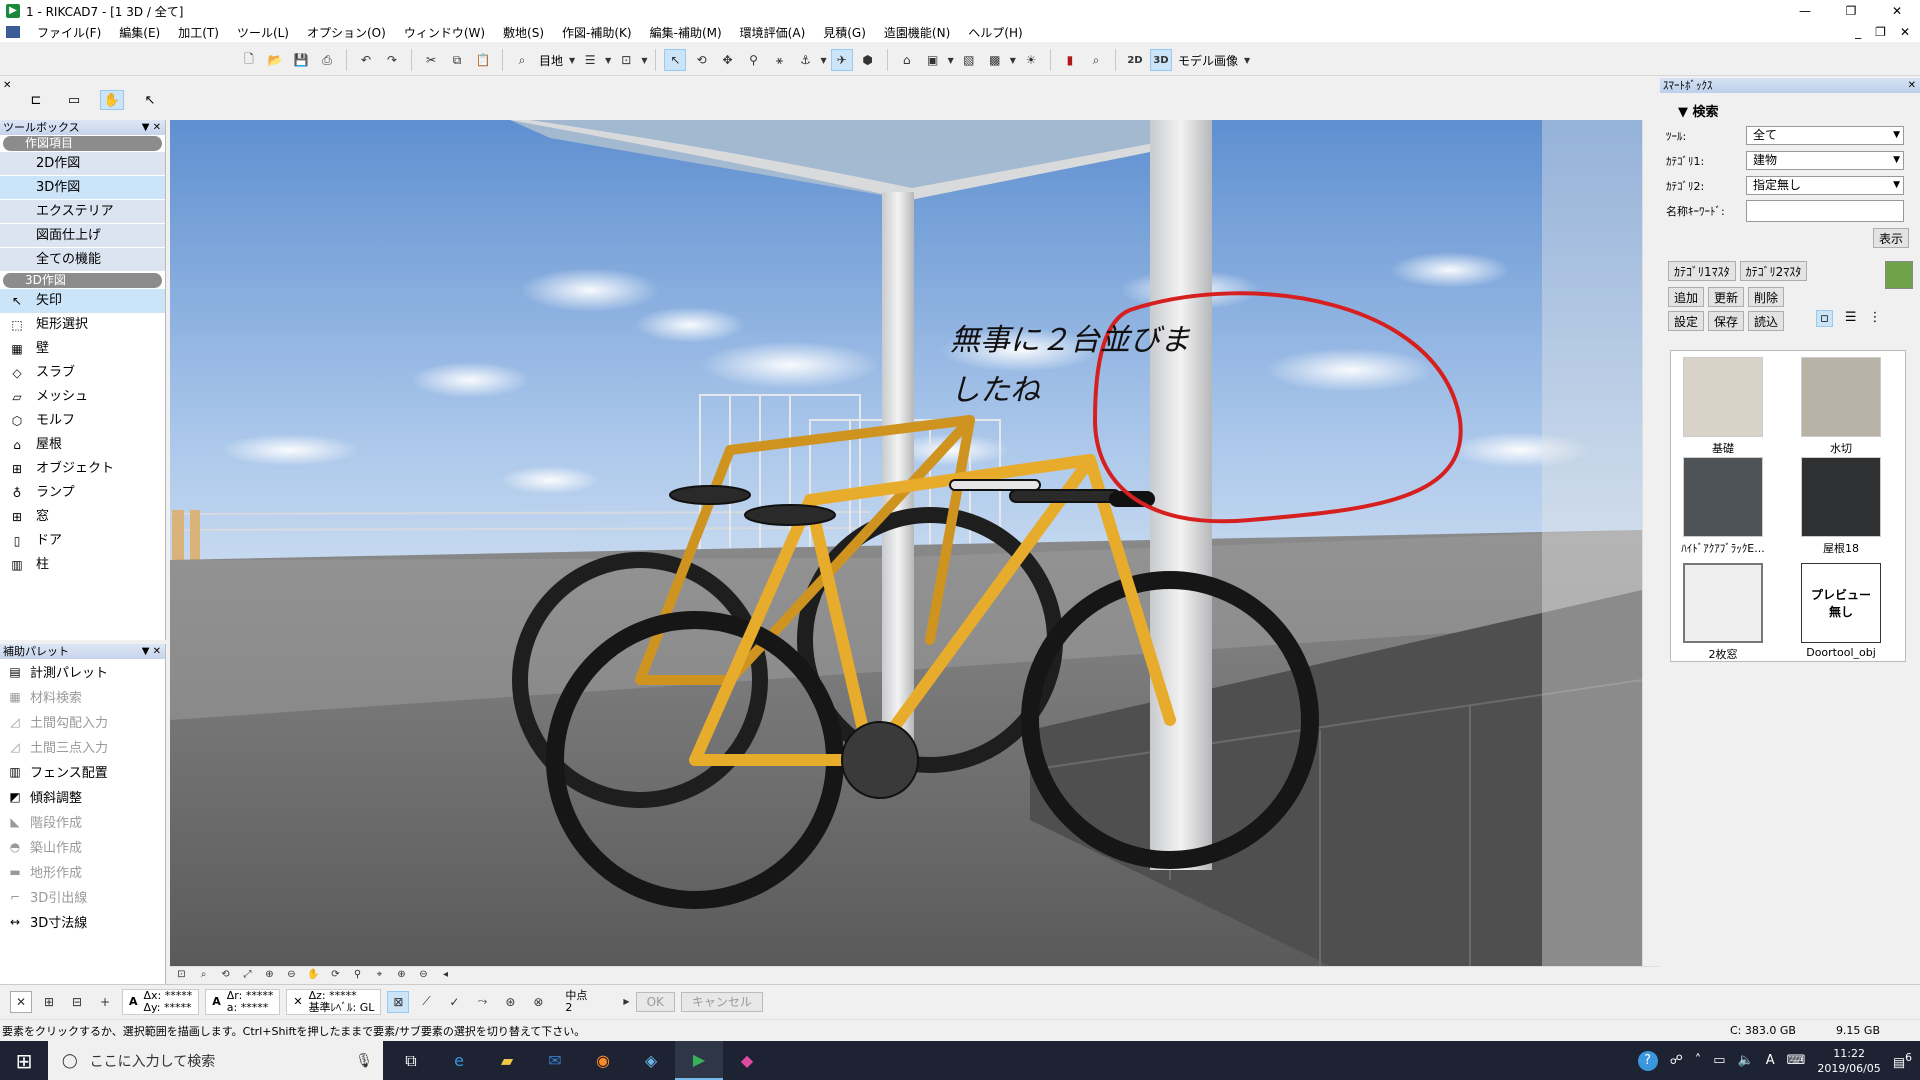  Describe the element at coordinates (721, 1001) in the screenshot. I see `cancel-button: キャンセル` at that location.